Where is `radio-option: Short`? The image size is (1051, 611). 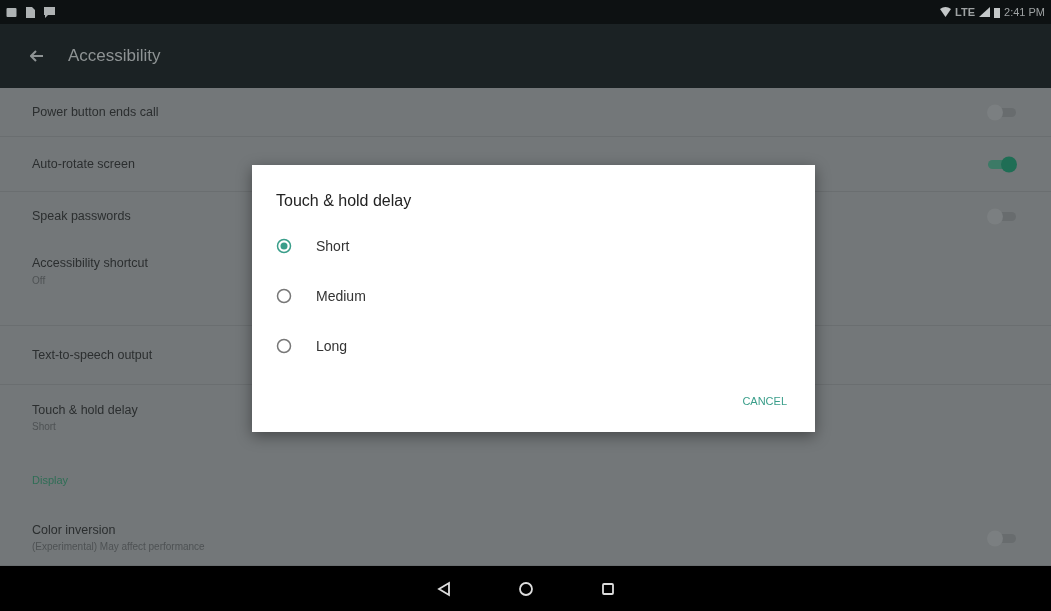 radio-option: Short is located at coordinates (533, 246).